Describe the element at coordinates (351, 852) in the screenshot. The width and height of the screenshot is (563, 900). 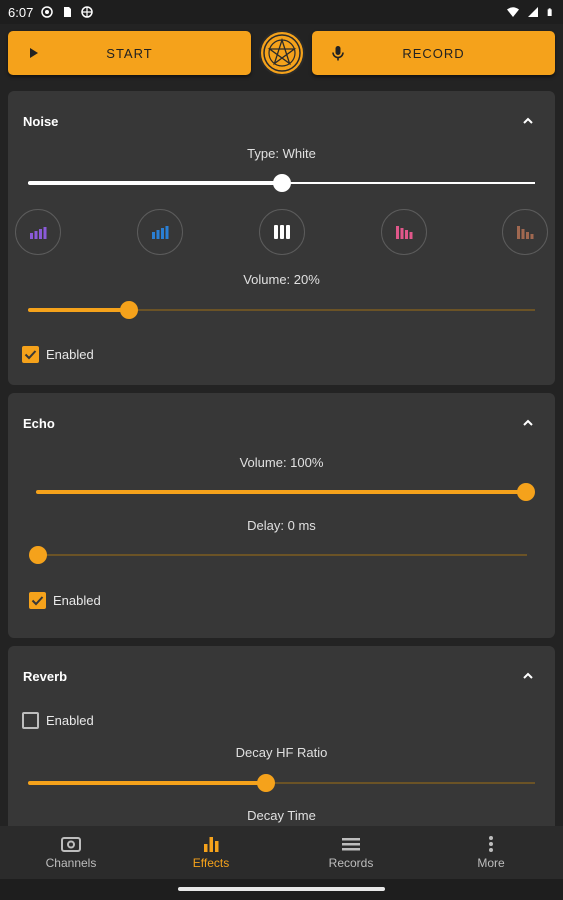
I see `nav-records: Records` at that location.